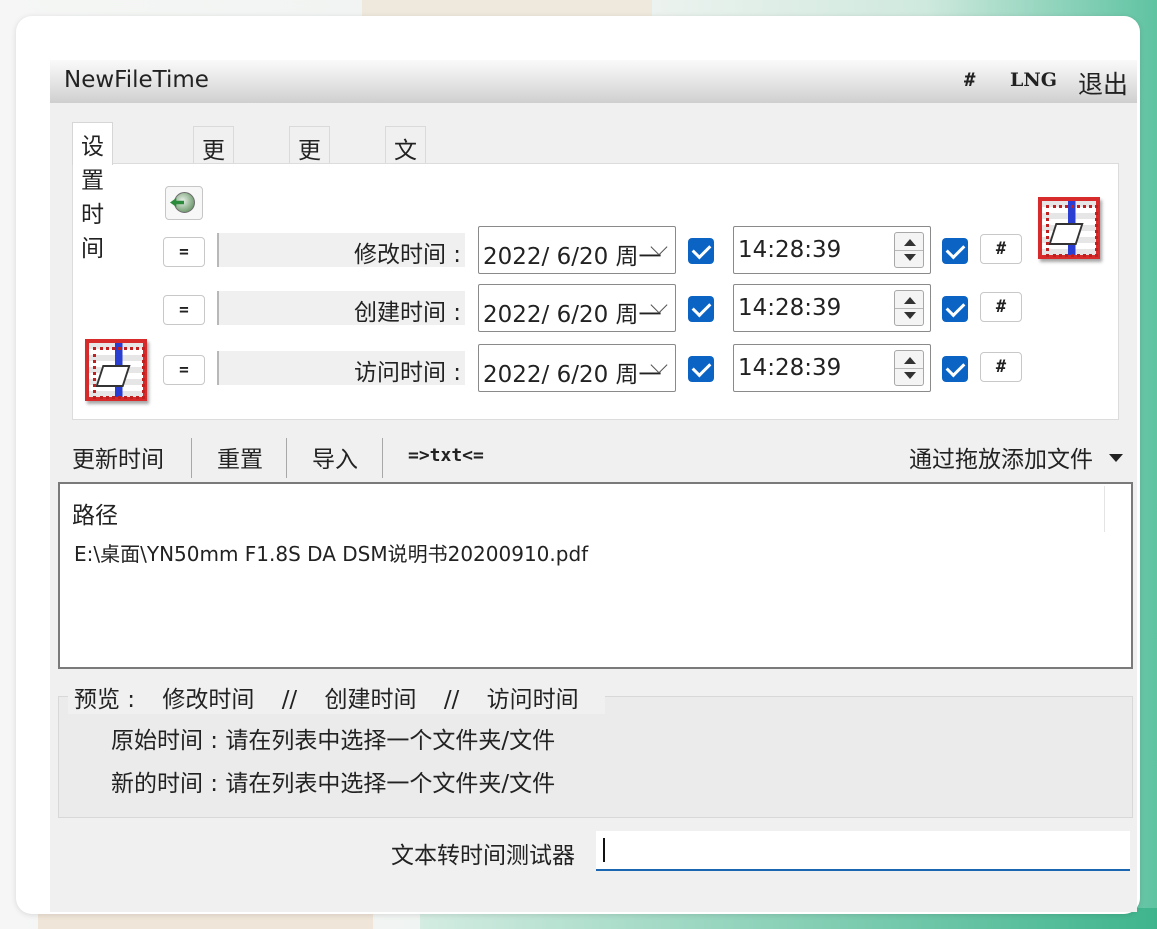 This screenshot has width=1157, height=929. Describe the element at coordinates (407, 255) in the screenshot. I see `modified-time-label: 修改时间 :` at that location.